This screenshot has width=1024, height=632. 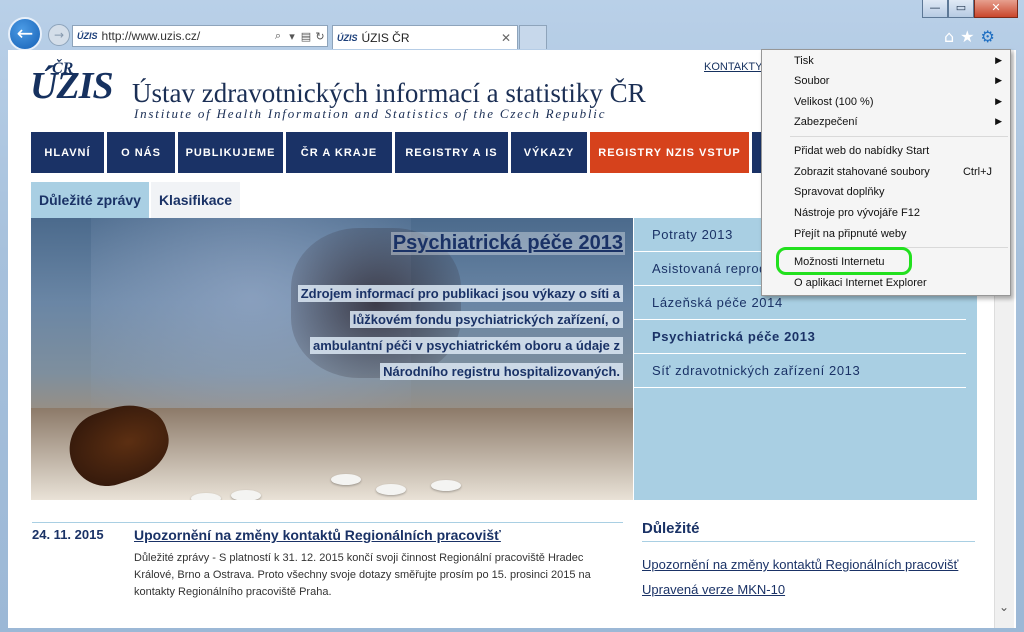 What do you see at coordinates (860, 283) in the screenshot?
I see `menu-item-label: O aplikaci Internet Explorer` at bounding box center [860, 283].